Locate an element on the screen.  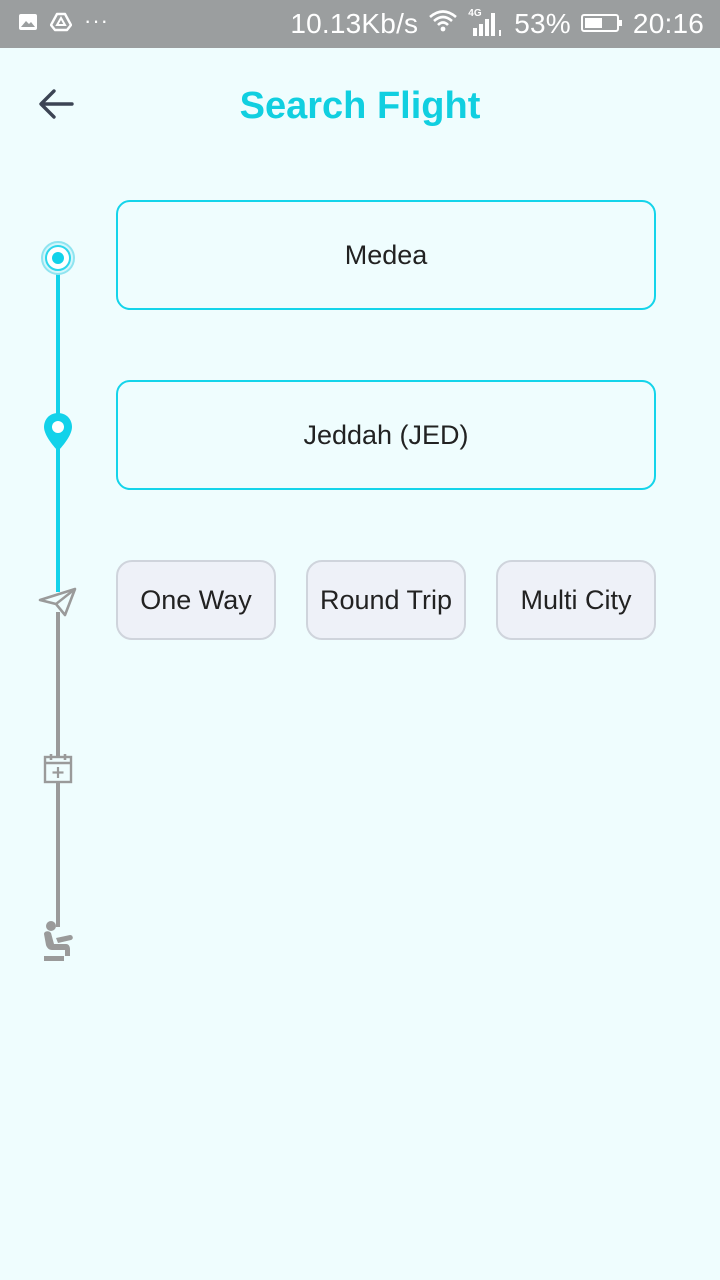
destination-field: Jeddah (JED) is located at coordinates (386, 435).